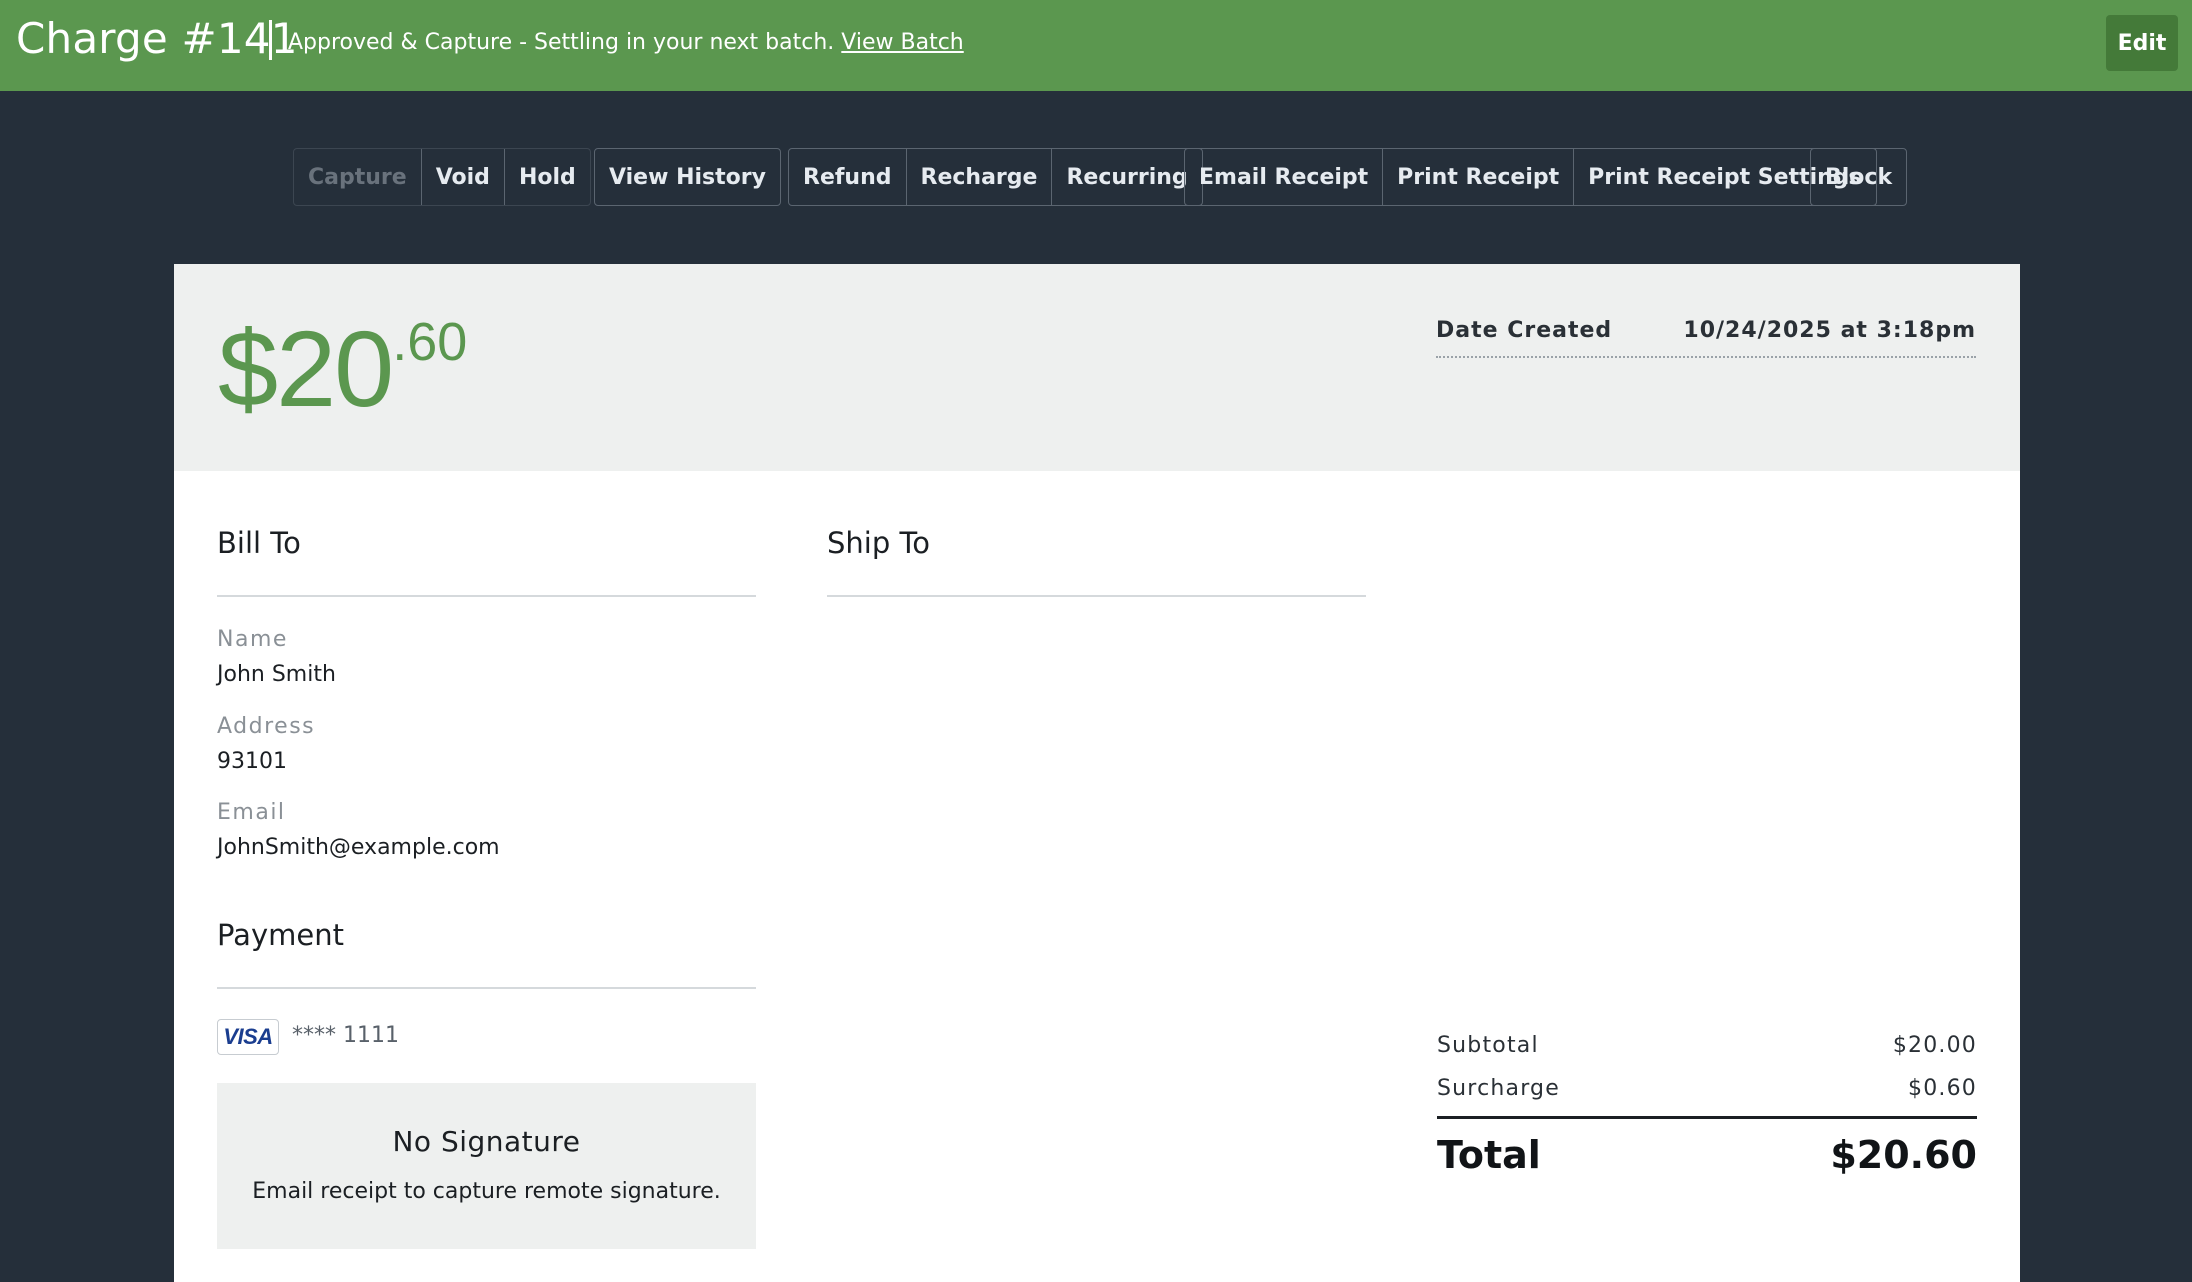  Describe the element at coordinates (1942, 1088) in the screenshot. I see `surcharge-value: $0.60` at that location.